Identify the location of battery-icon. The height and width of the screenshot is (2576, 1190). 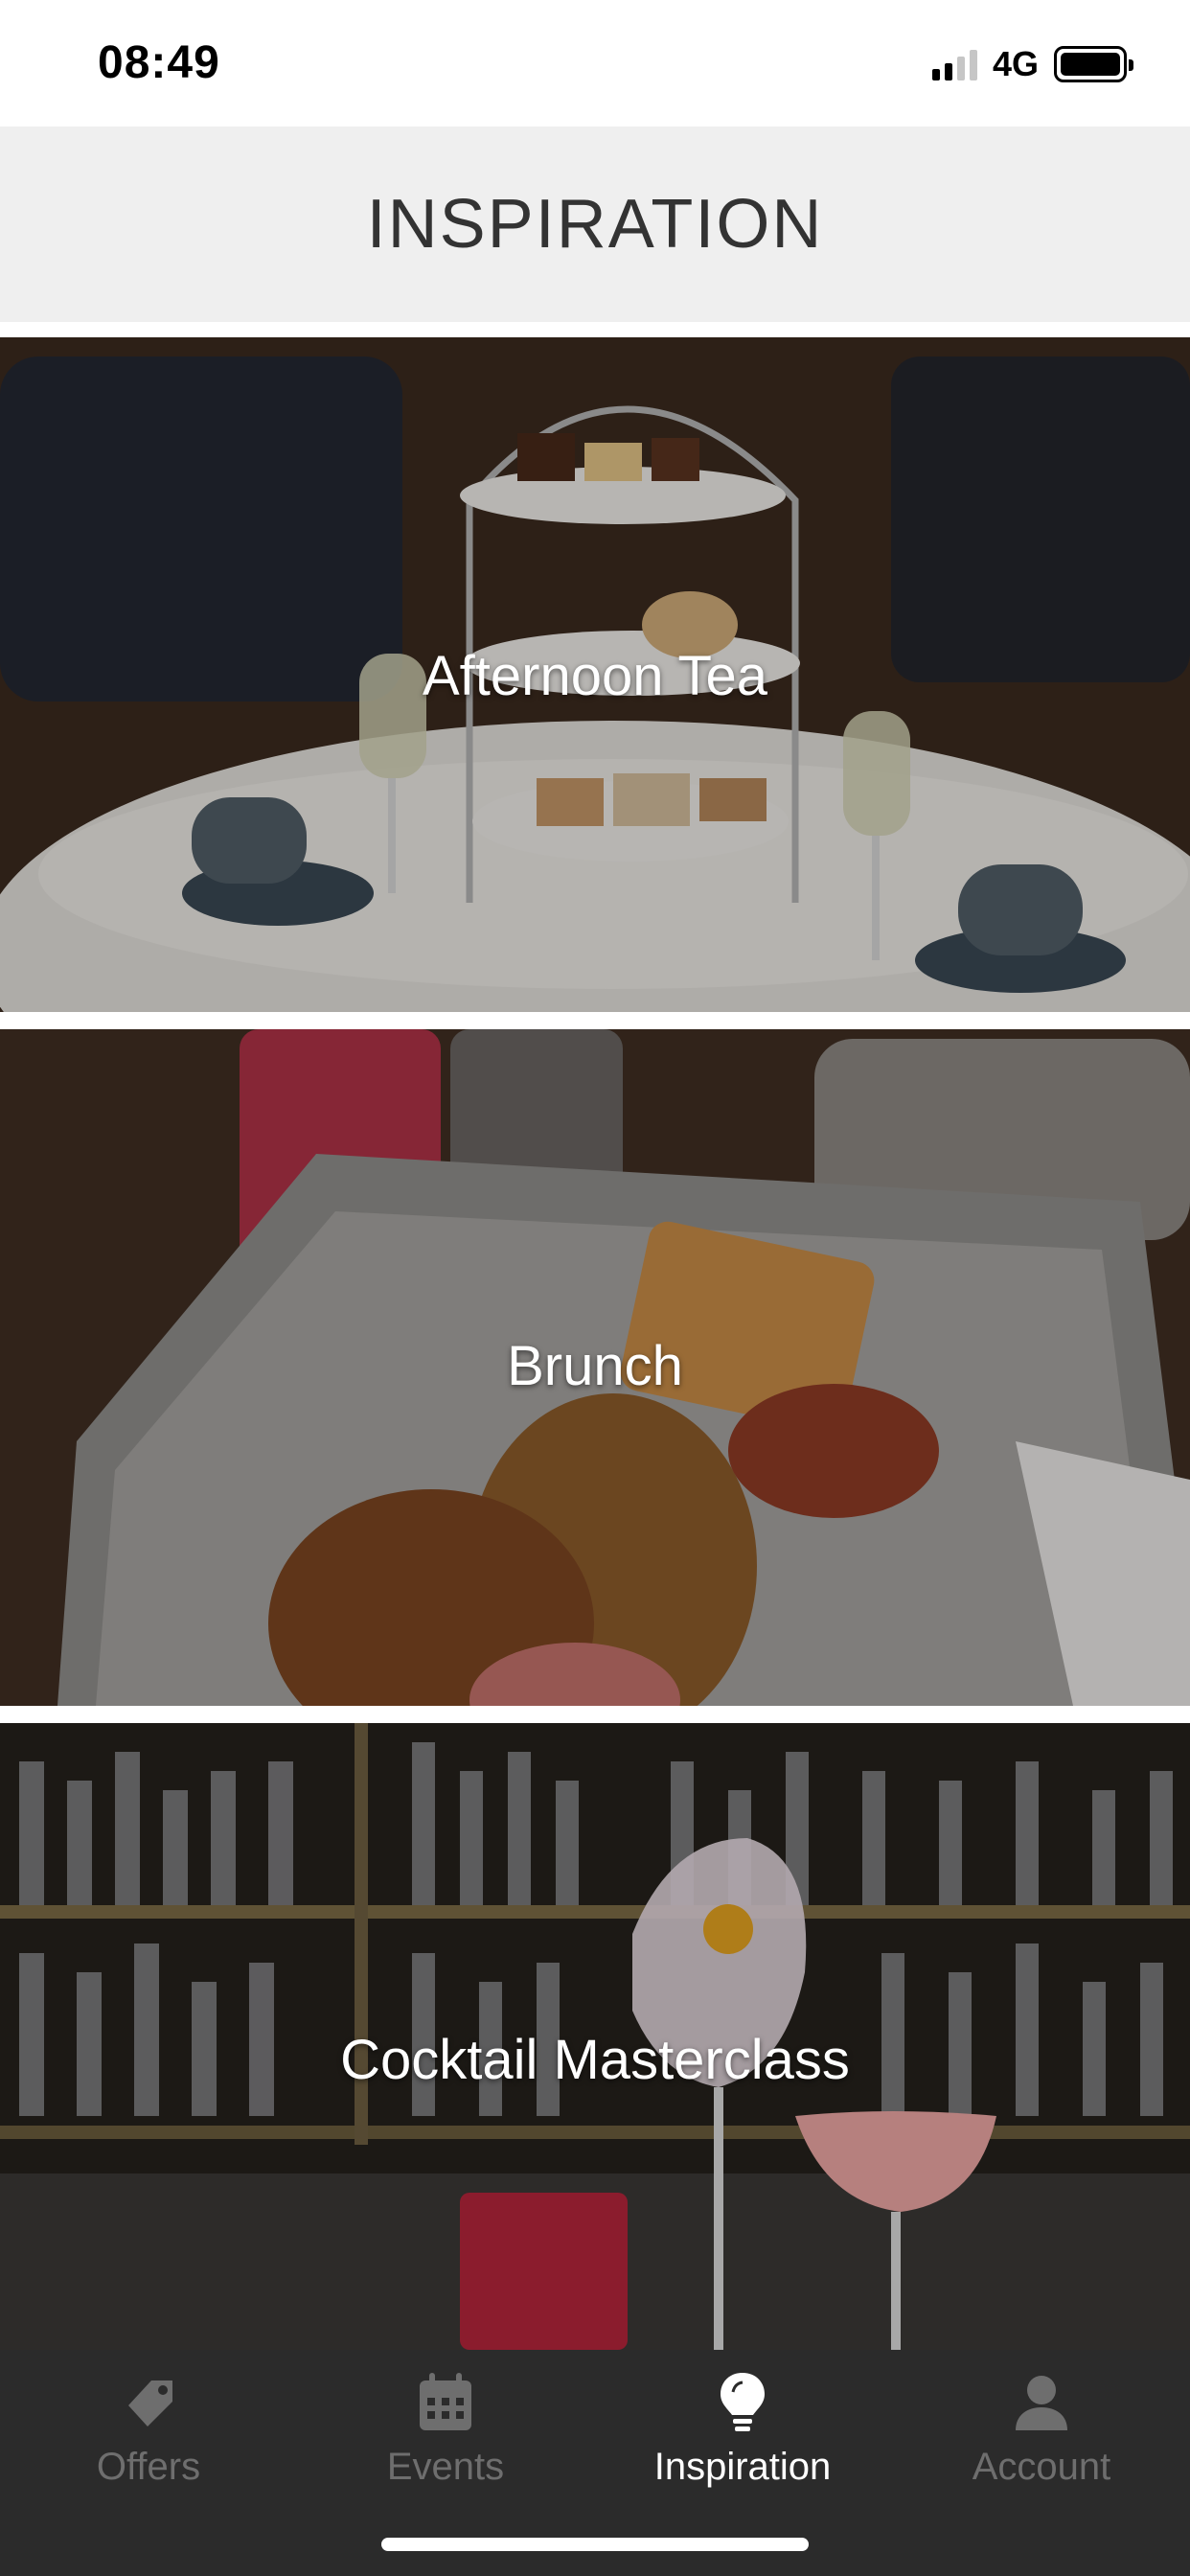
(1094, 64).